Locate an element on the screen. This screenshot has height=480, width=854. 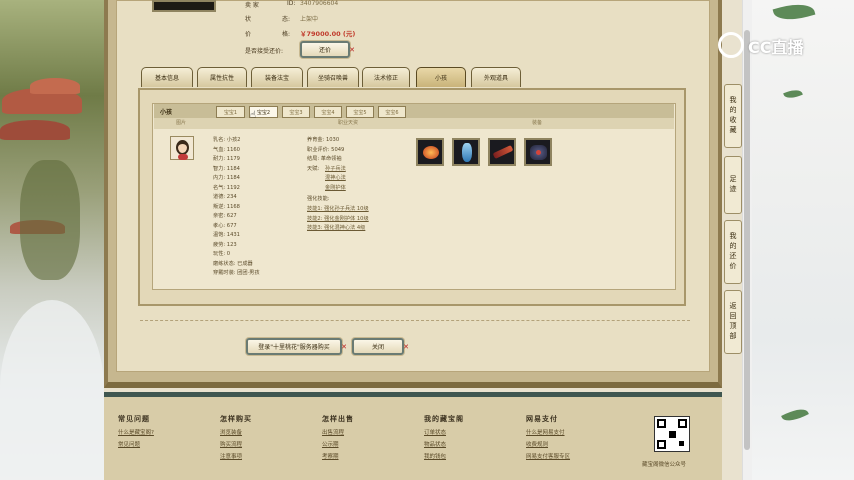
tab-label: 外观道具 is located at coordinates (495, 78).